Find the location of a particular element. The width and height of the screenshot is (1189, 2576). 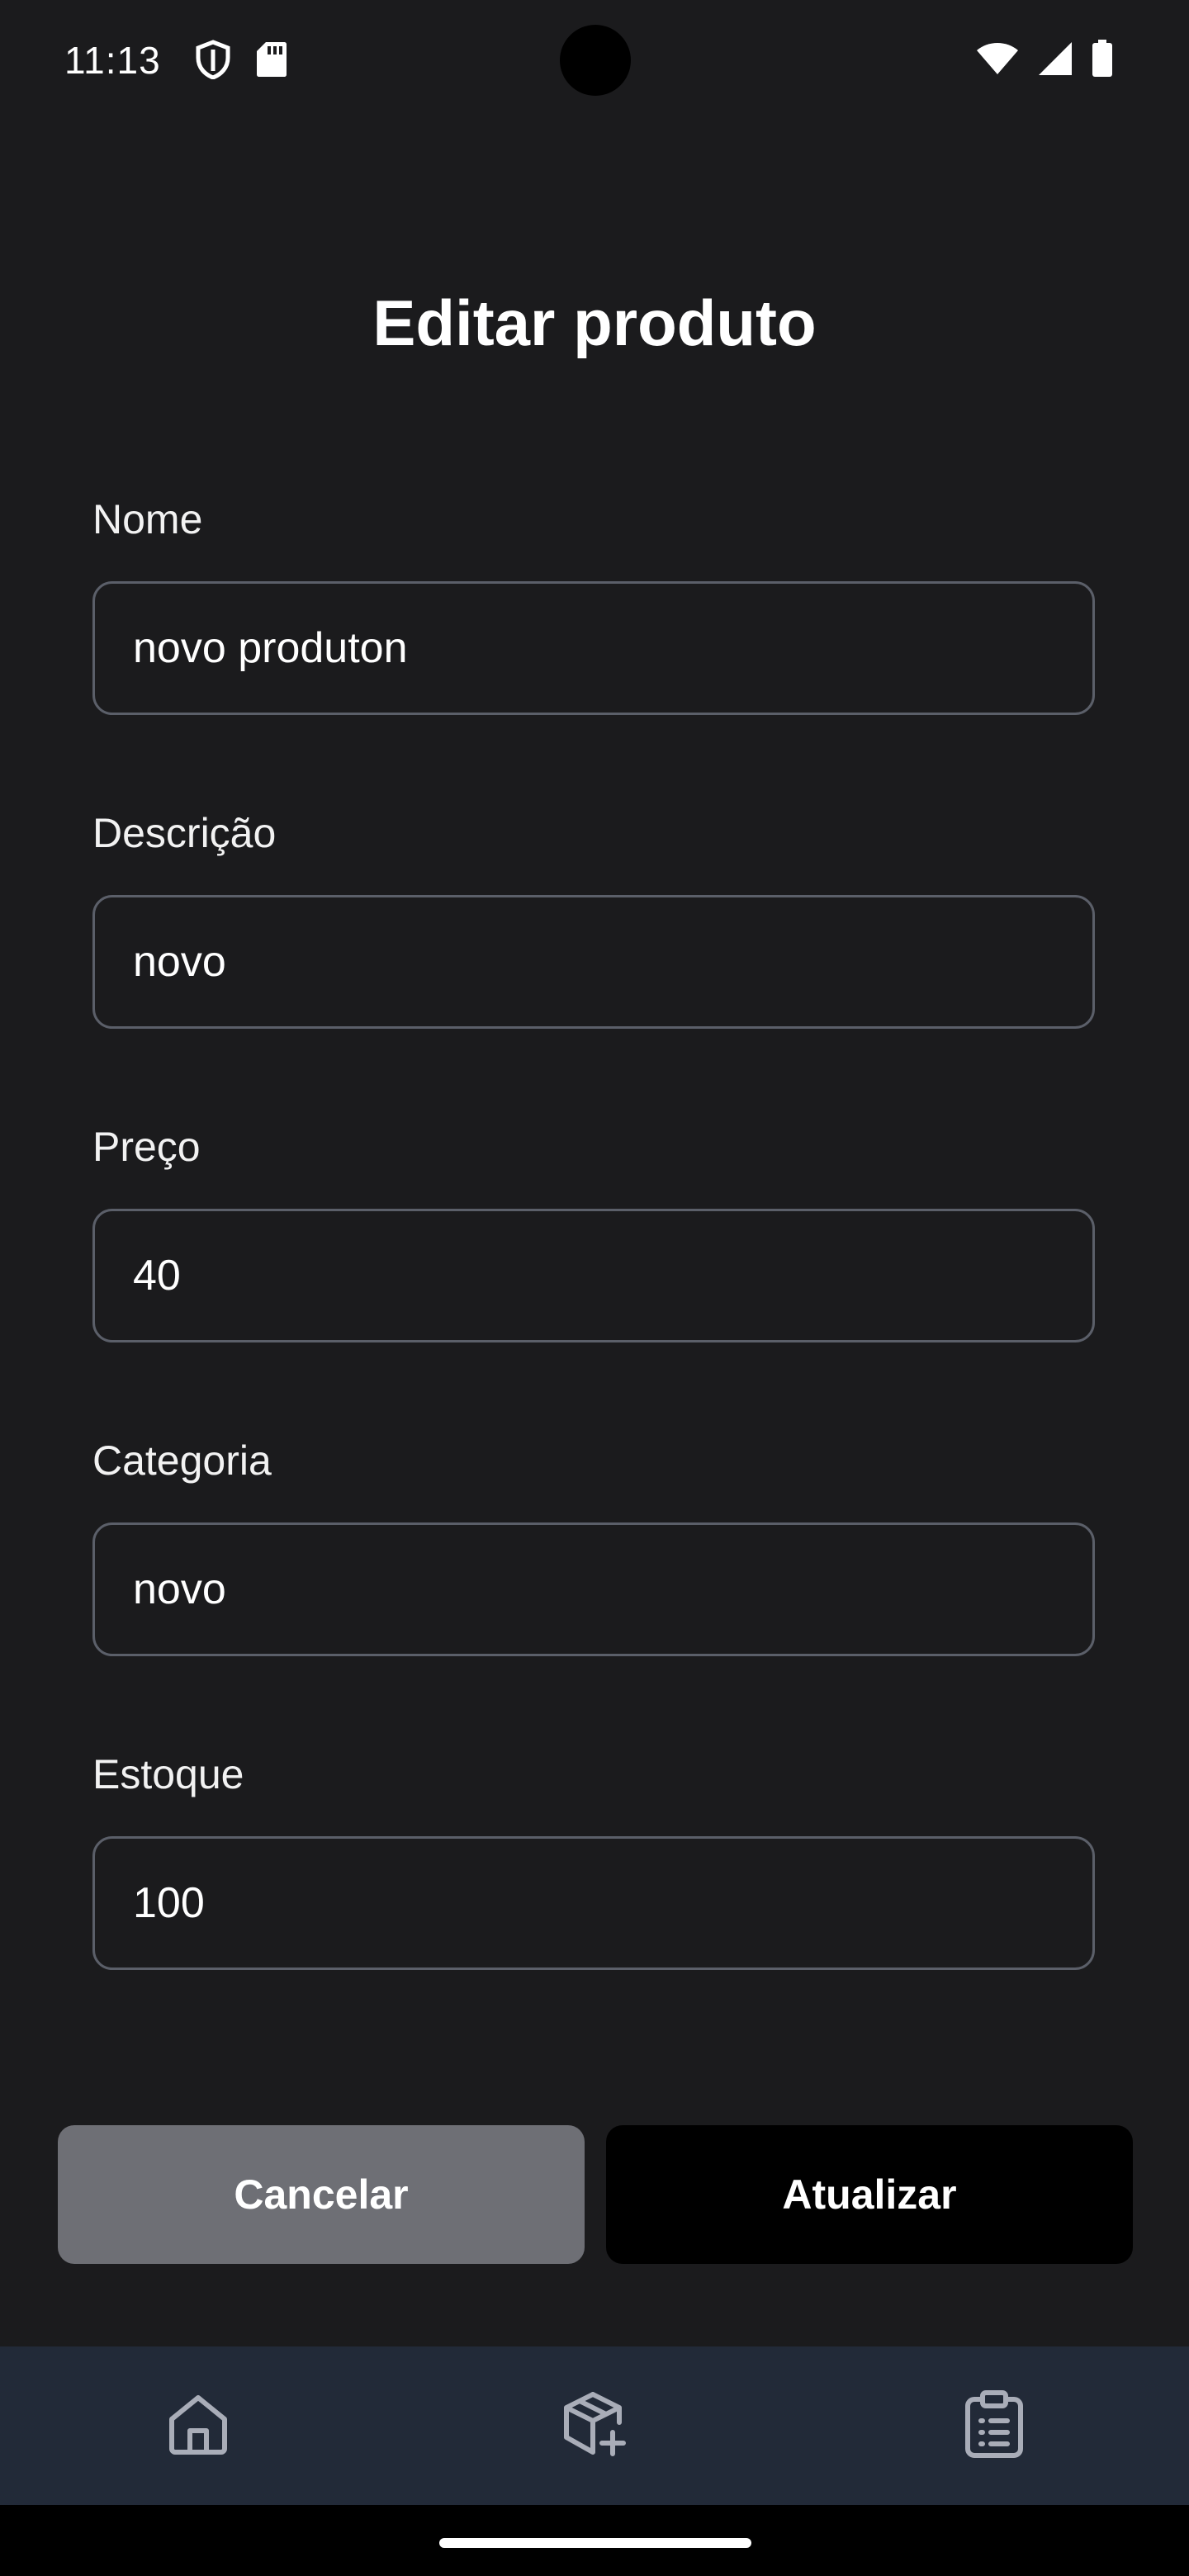

description-label: Descrição is located at coordinates (184, 833).